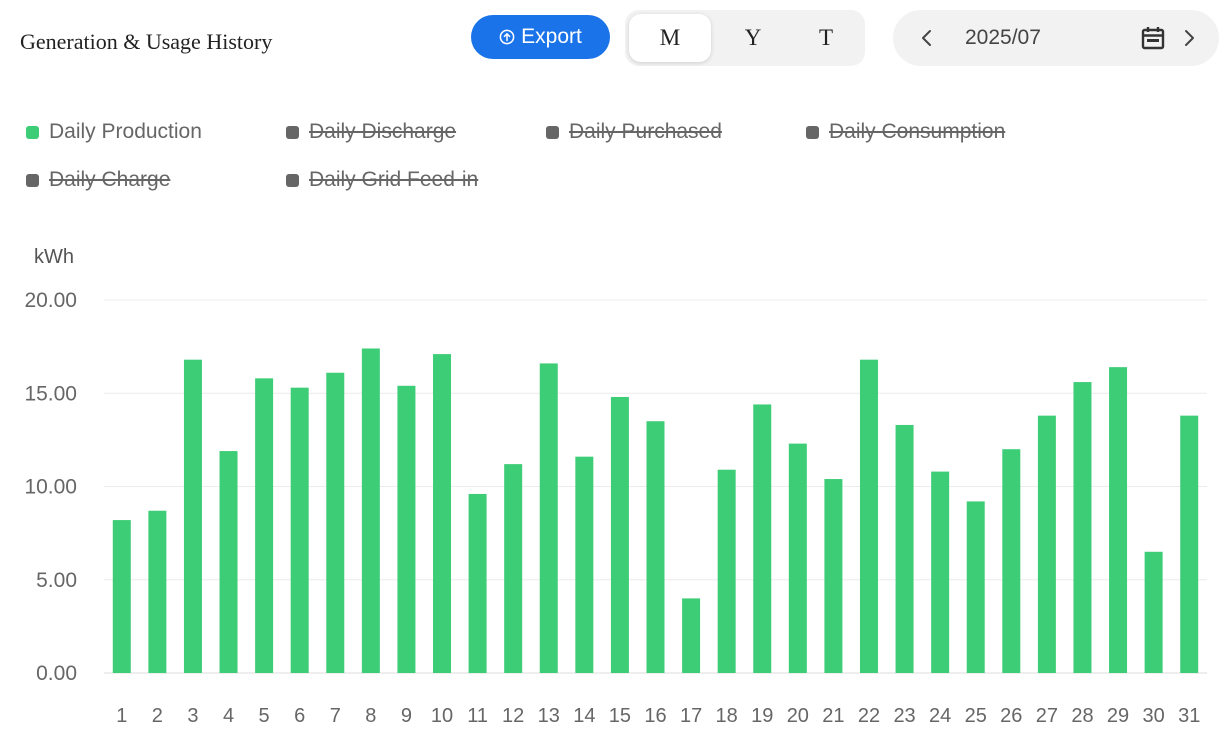 This screenshot has height=729, width=1221. I want to click on x-tick-label: 7, so click(335, 716).